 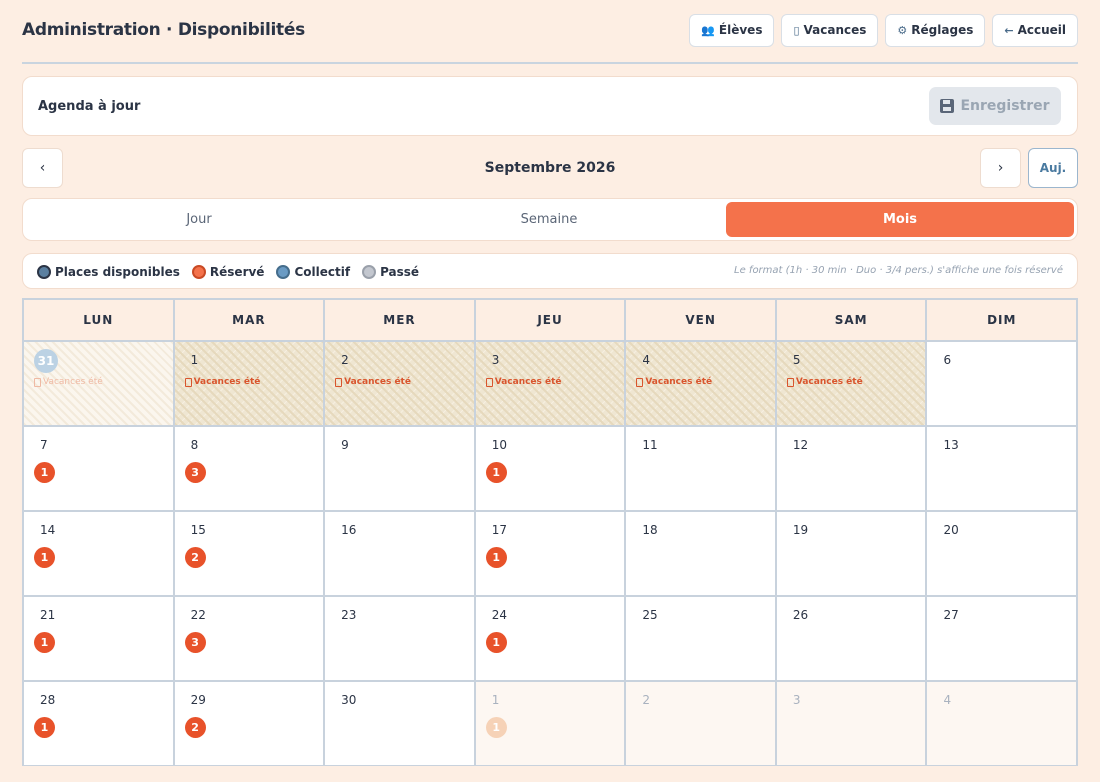 What do you see at coordinates (400, 723) in the screenshot?
I see `calendar-day-cell: 30` at bounding box center [400, 723].